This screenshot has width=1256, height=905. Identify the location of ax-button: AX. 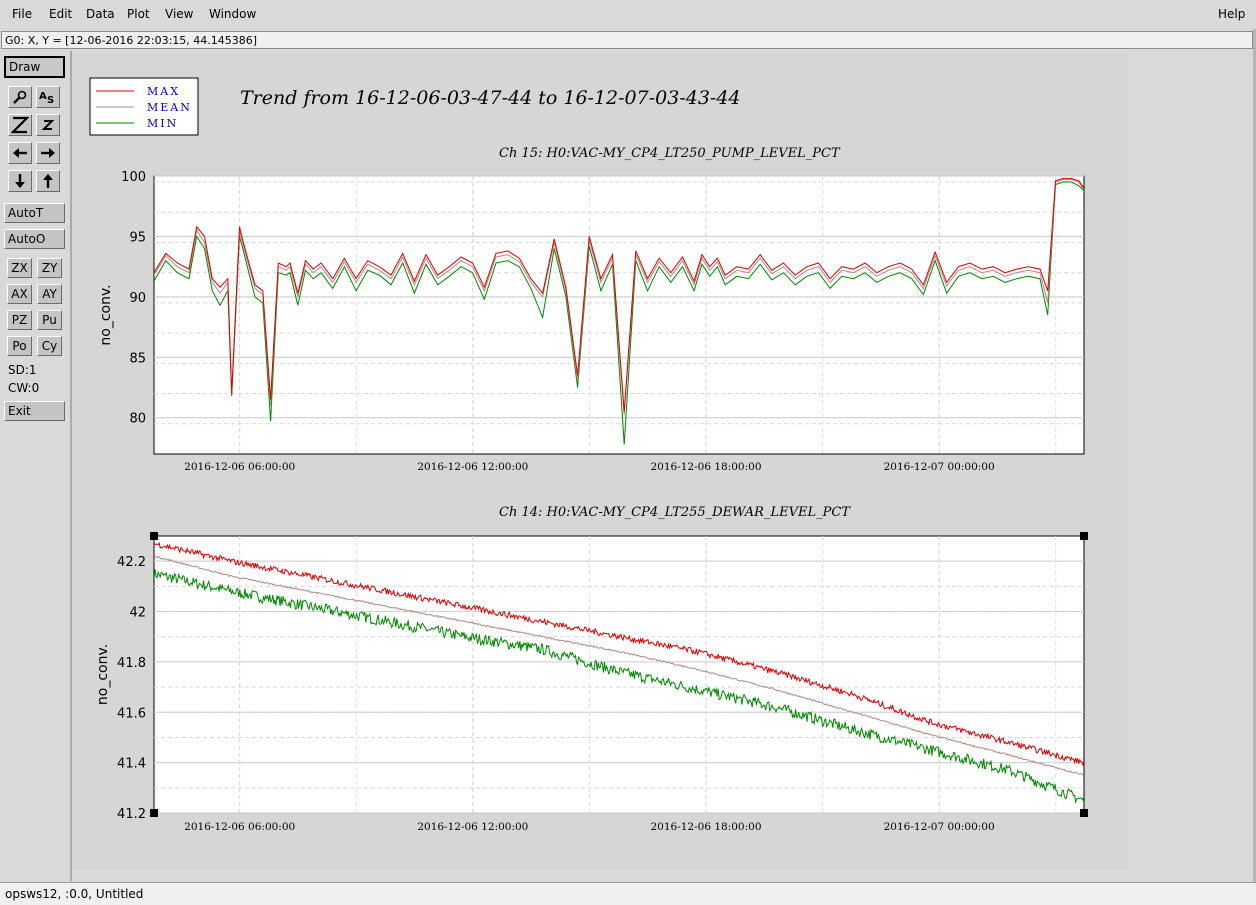
(19, 294).